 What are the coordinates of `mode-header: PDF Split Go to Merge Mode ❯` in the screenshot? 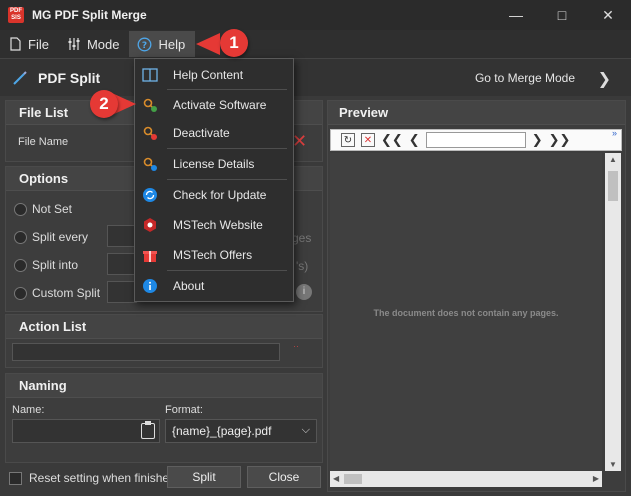 It's located at (315, 77).